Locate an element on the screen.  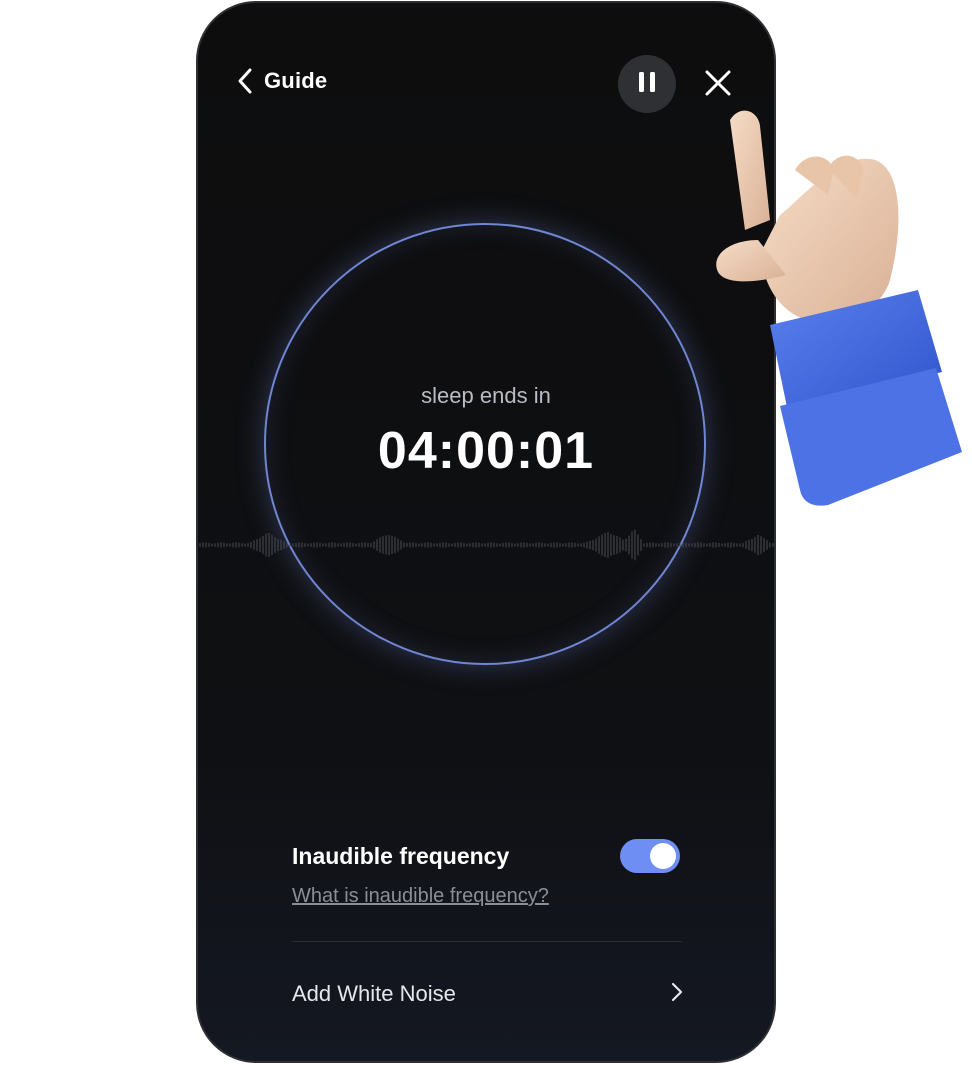
chevron-right-icon is located at coordinates (677, 994).